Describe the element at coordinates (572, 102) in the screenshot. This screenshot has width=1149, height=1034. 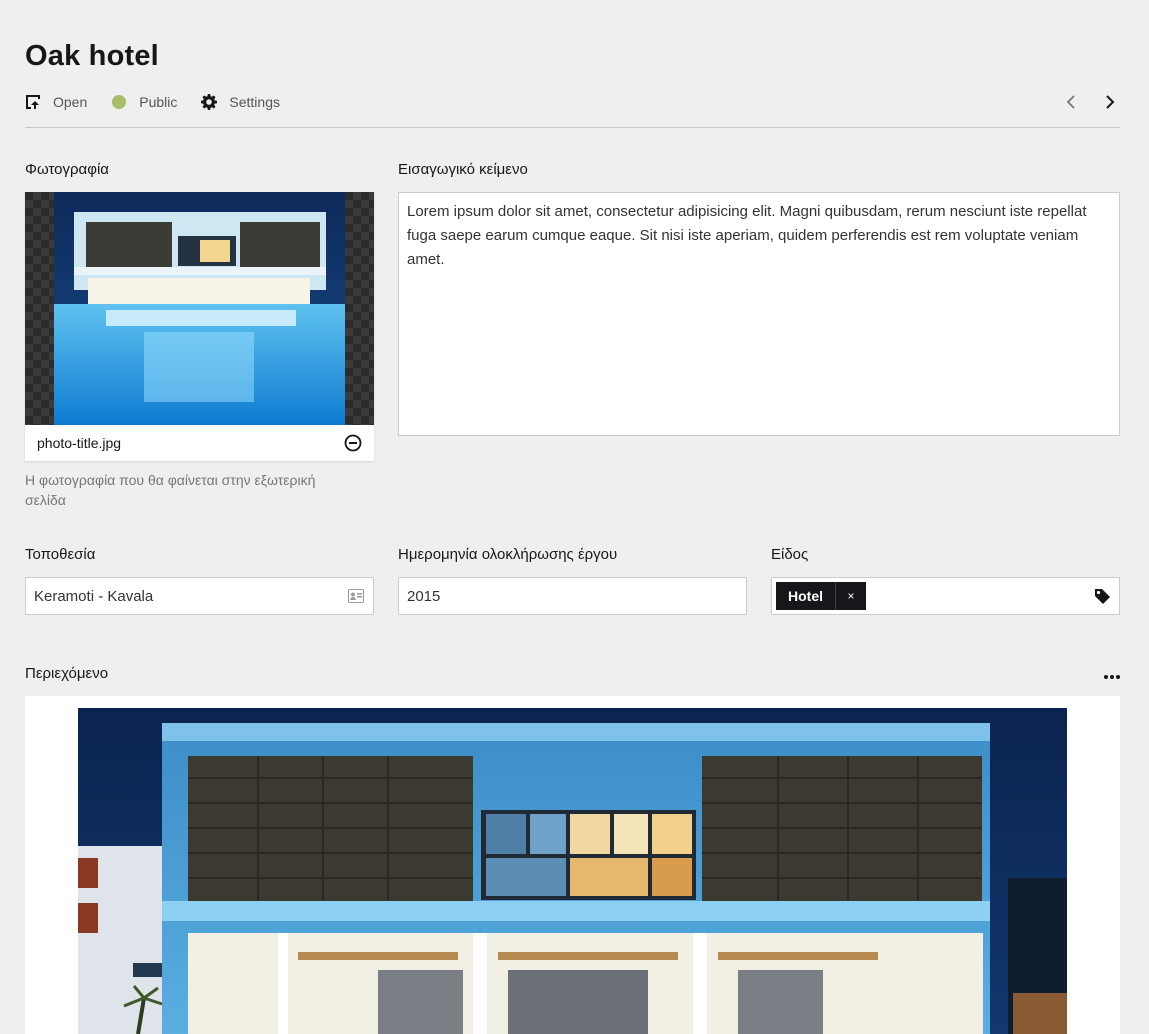
I see `toolbar: Open Public Settings` at that location.